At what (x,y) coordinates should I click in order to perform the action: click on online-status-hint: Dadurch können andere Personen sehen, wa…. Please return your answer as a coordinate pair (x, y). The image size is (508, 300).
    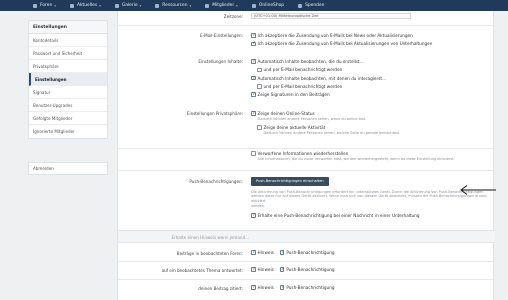
    Looking at the image, I should click on (312, 119).